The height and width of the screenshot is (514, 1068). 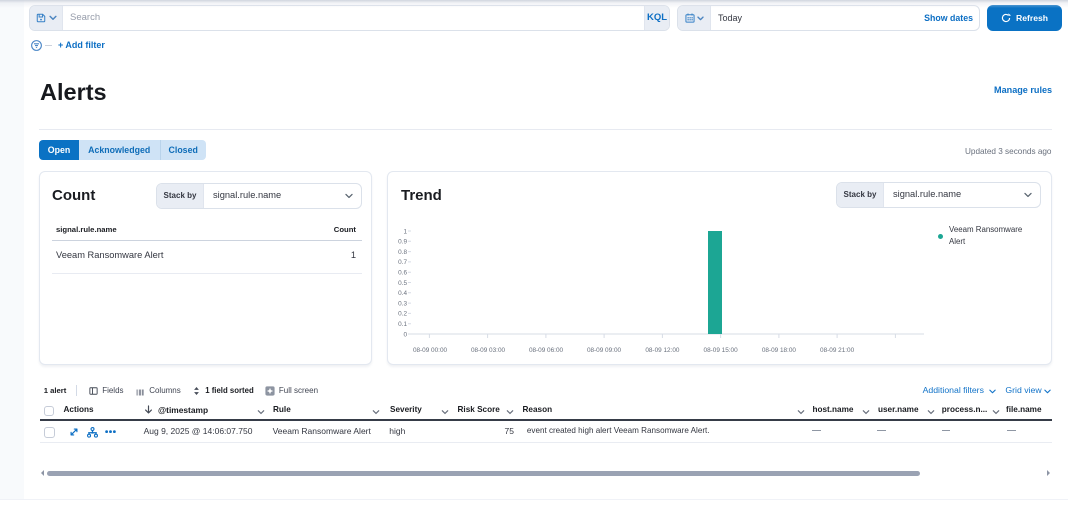 What do you see at coordinates (402, 252) in the screenshot?
I see `svg-text: 0.8` at bounding box center [402, 252].